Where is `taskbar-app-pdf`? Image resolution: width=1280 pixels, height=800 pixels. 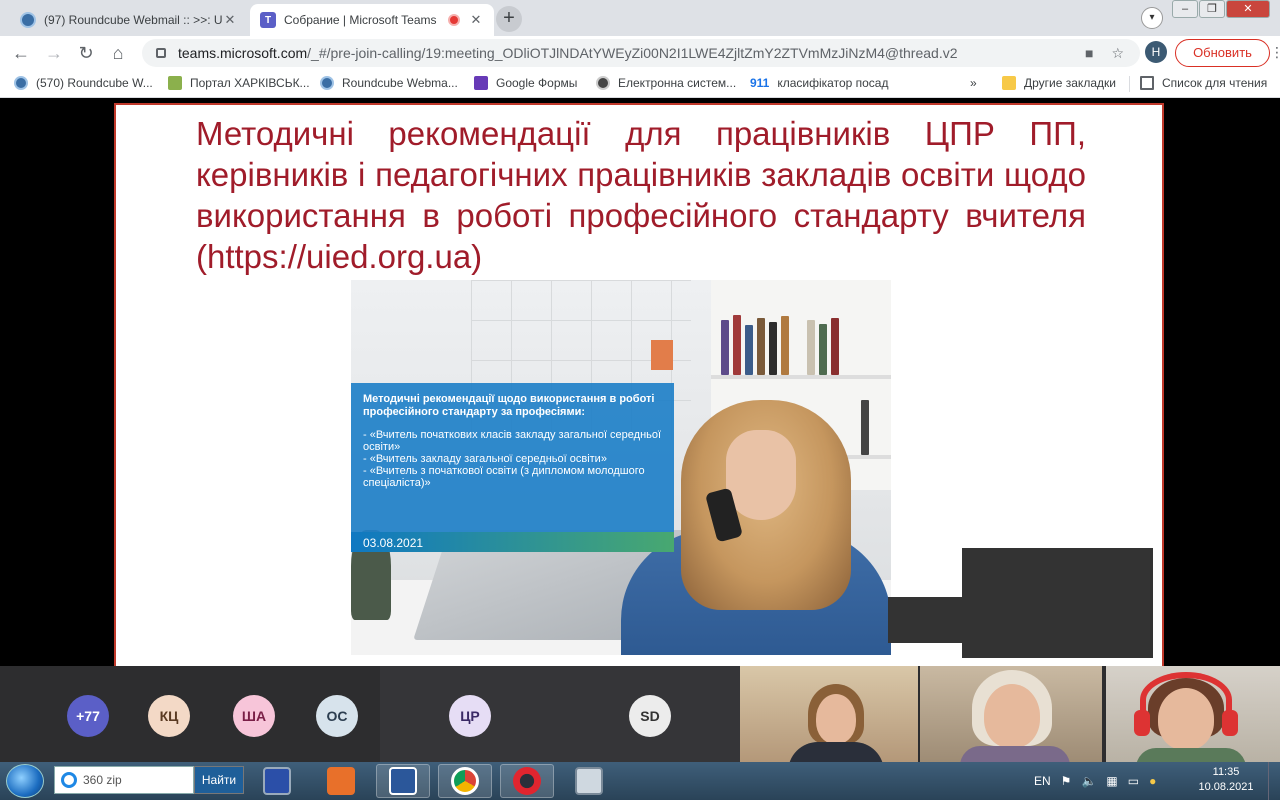 taskbar-app-pdf is located at coordinates (341, 781).